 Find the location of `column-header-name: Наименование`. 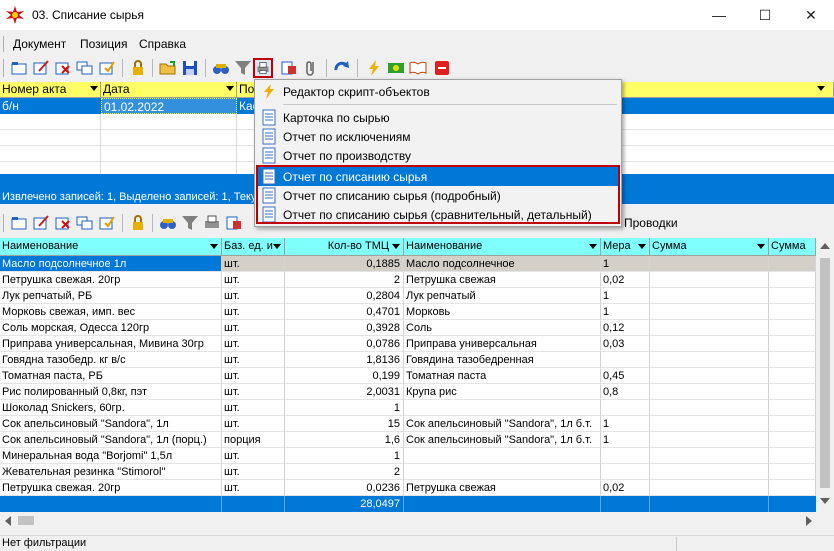

column-header-name: Наименование is located at coordinates (111, 247).